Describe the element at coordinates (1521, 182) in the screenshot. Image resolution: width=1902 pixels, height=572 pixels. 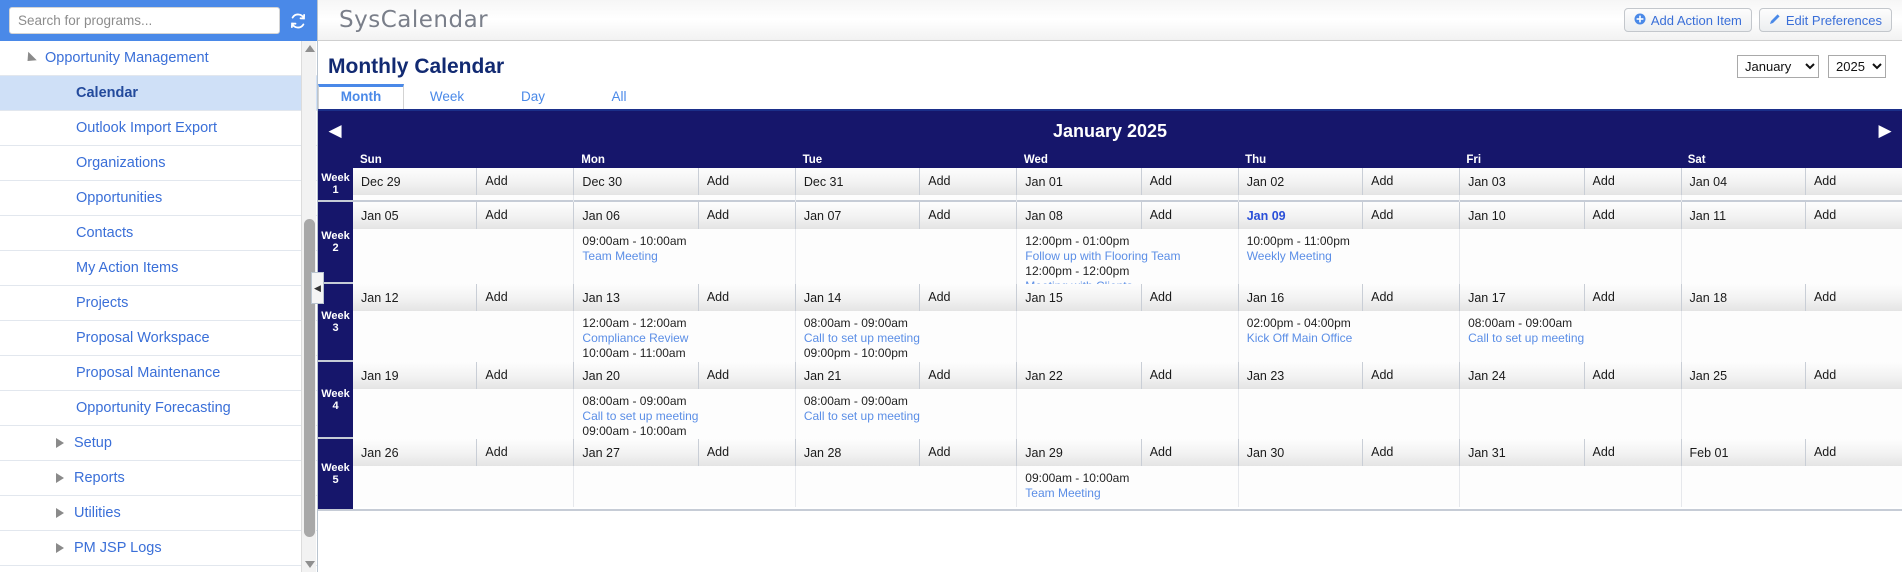
I see `date-label: Jan 03` at that location.